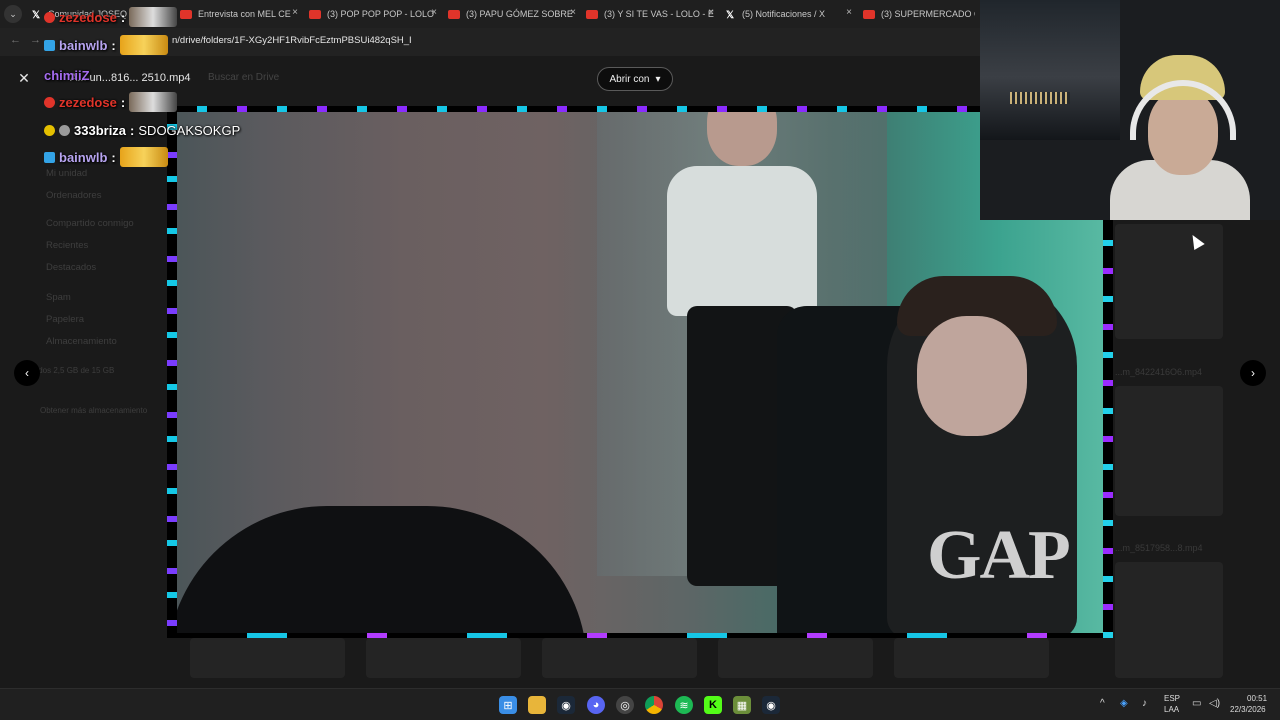 The height and width of the screenshot is (720, 1280). What do you see at coordinates (919, 14) in the screenshot?
I see `tab-7: (3) SUPERMERCADO CHI` at bounding box center [919, 14].